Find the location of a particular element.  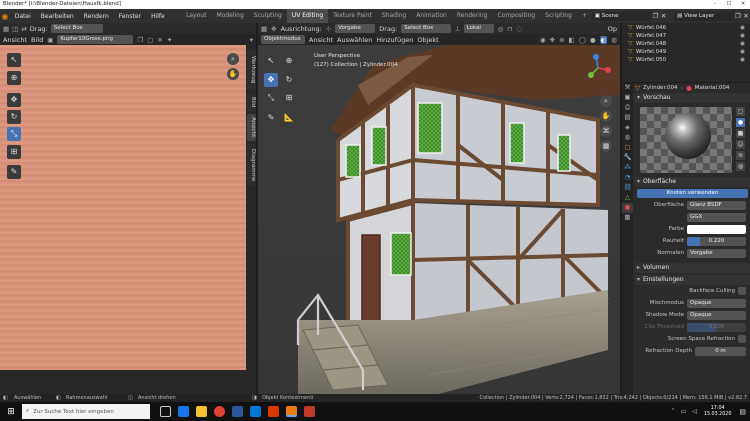

vp-rotate-tool-icon: ↻ is located at coordinates (289, 80).